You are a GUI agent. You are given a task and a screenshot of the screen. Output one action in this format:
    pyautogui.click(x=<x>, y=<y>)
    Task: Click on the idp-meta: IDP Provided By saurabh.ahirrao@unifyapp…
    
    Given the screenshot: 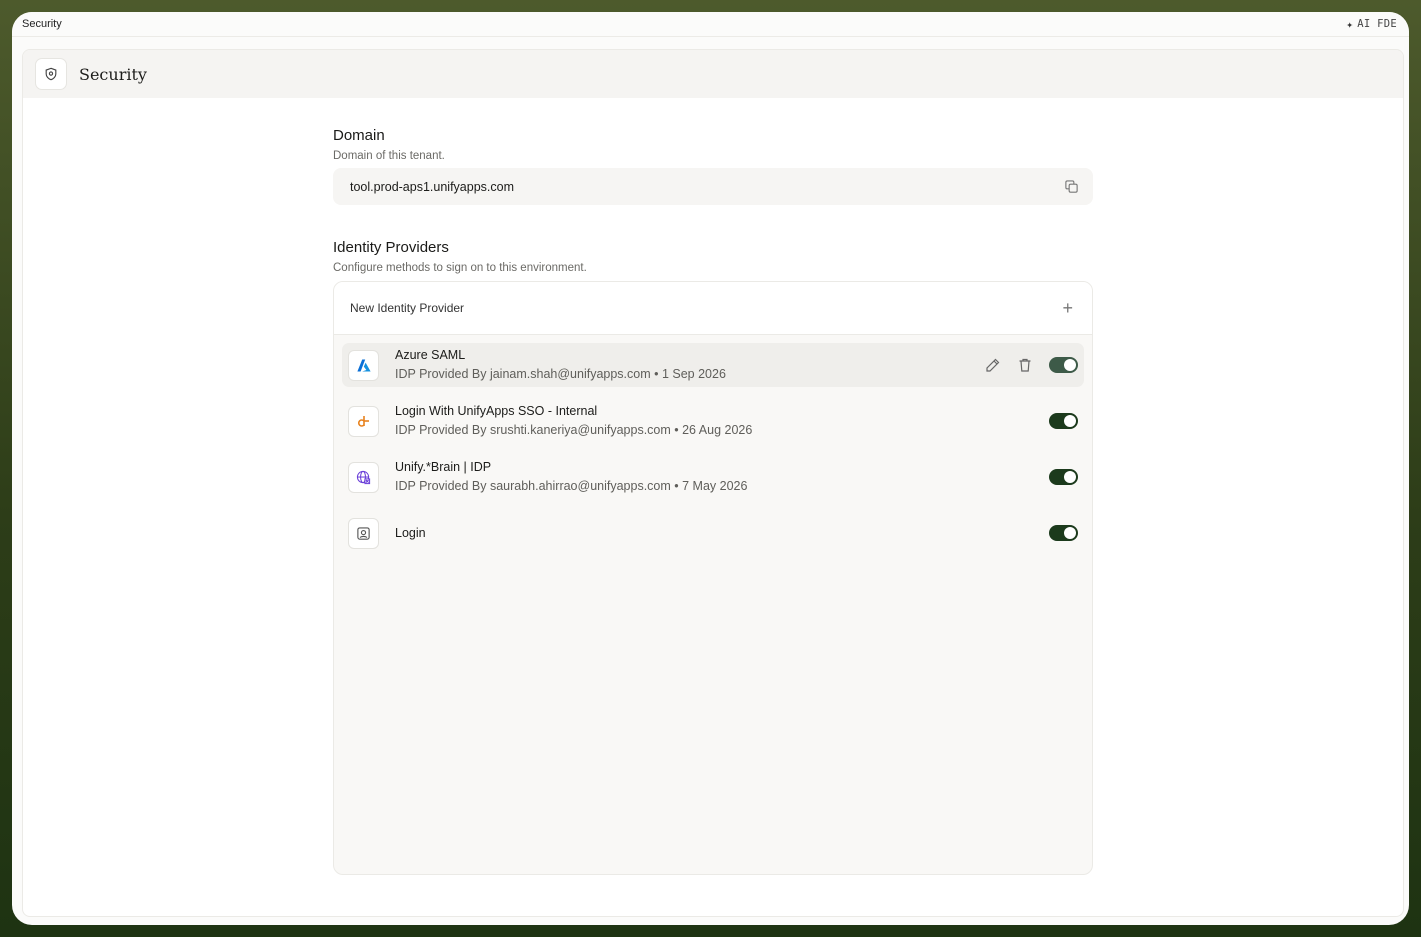 What is the action you would take?
    pyautogui.click(x=571, y=486)
    